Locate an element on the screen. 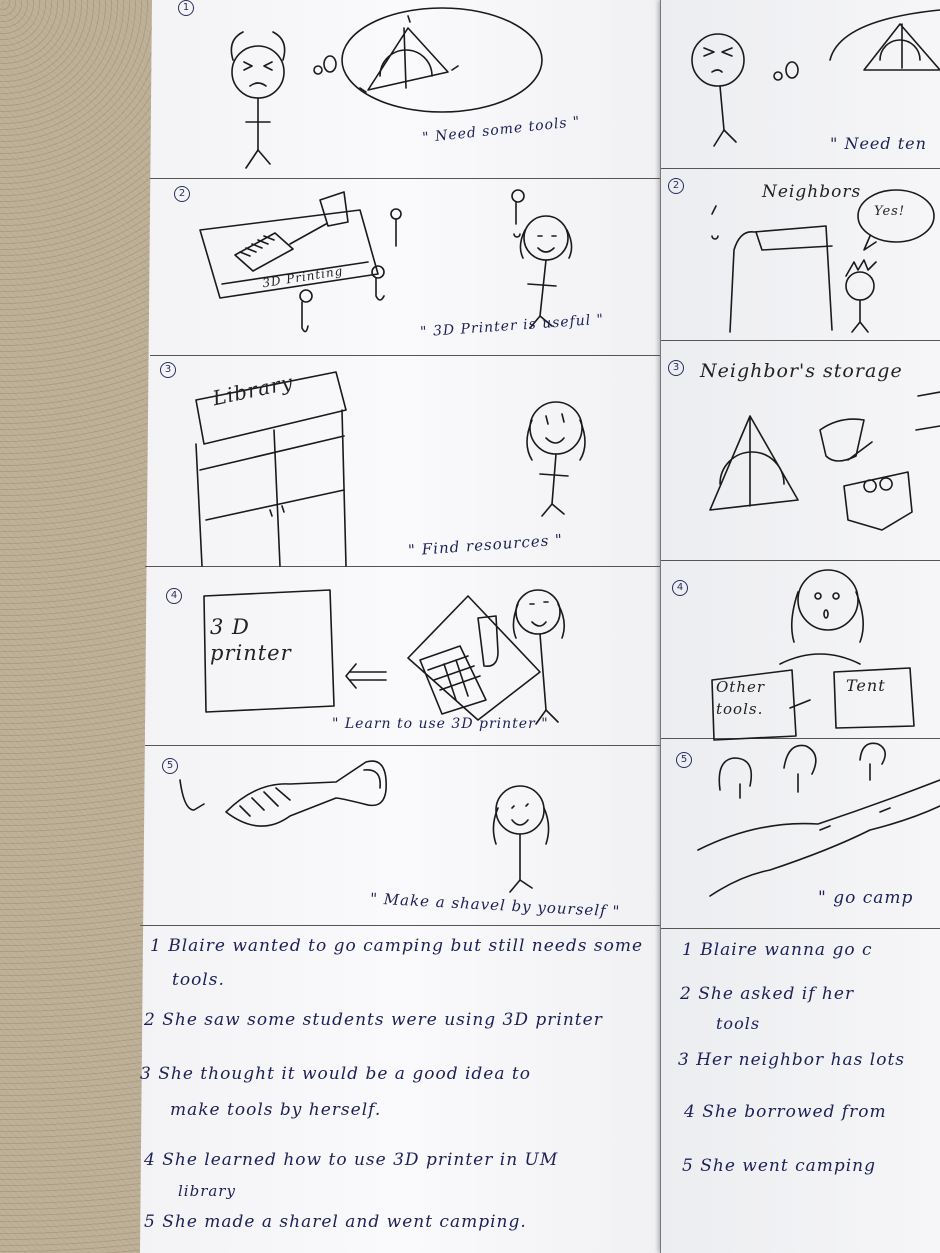 The image size is (940, 1253). note-text: make tools by herself. is located at coordinates (276, 1110).